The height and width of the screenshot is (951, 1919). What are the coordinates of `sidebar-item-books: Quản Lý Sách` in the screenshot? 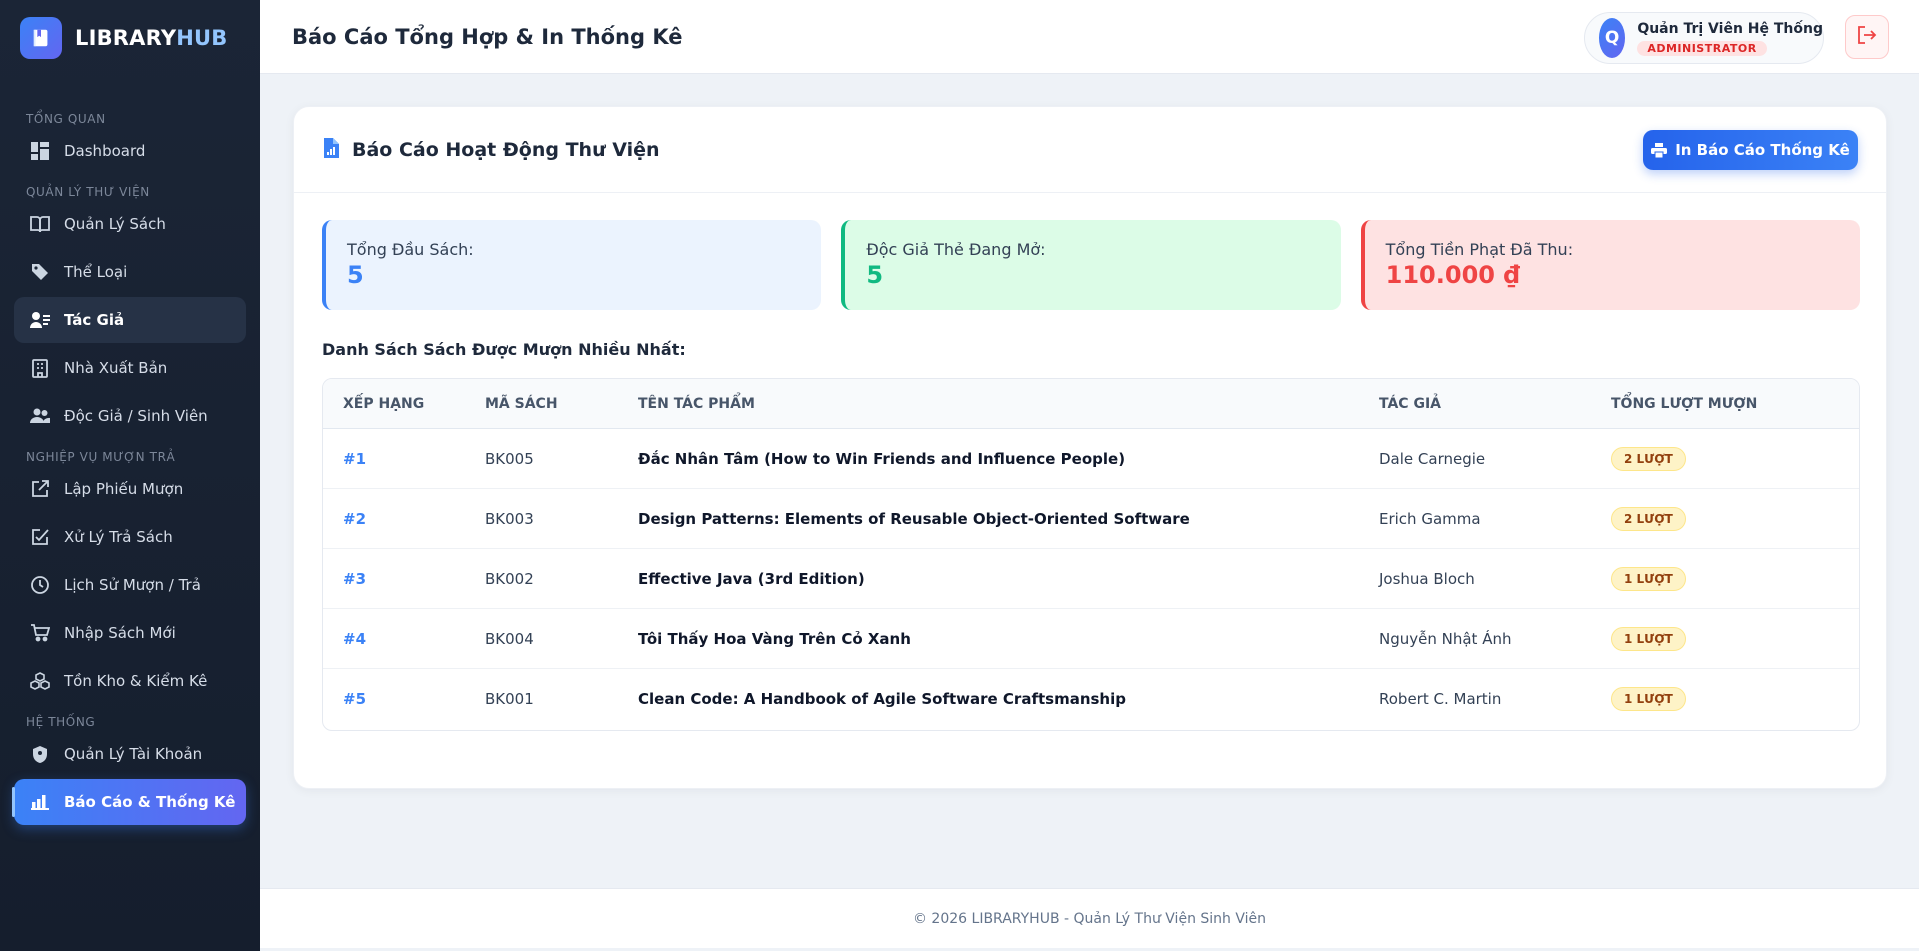 It's located at (130, 224).